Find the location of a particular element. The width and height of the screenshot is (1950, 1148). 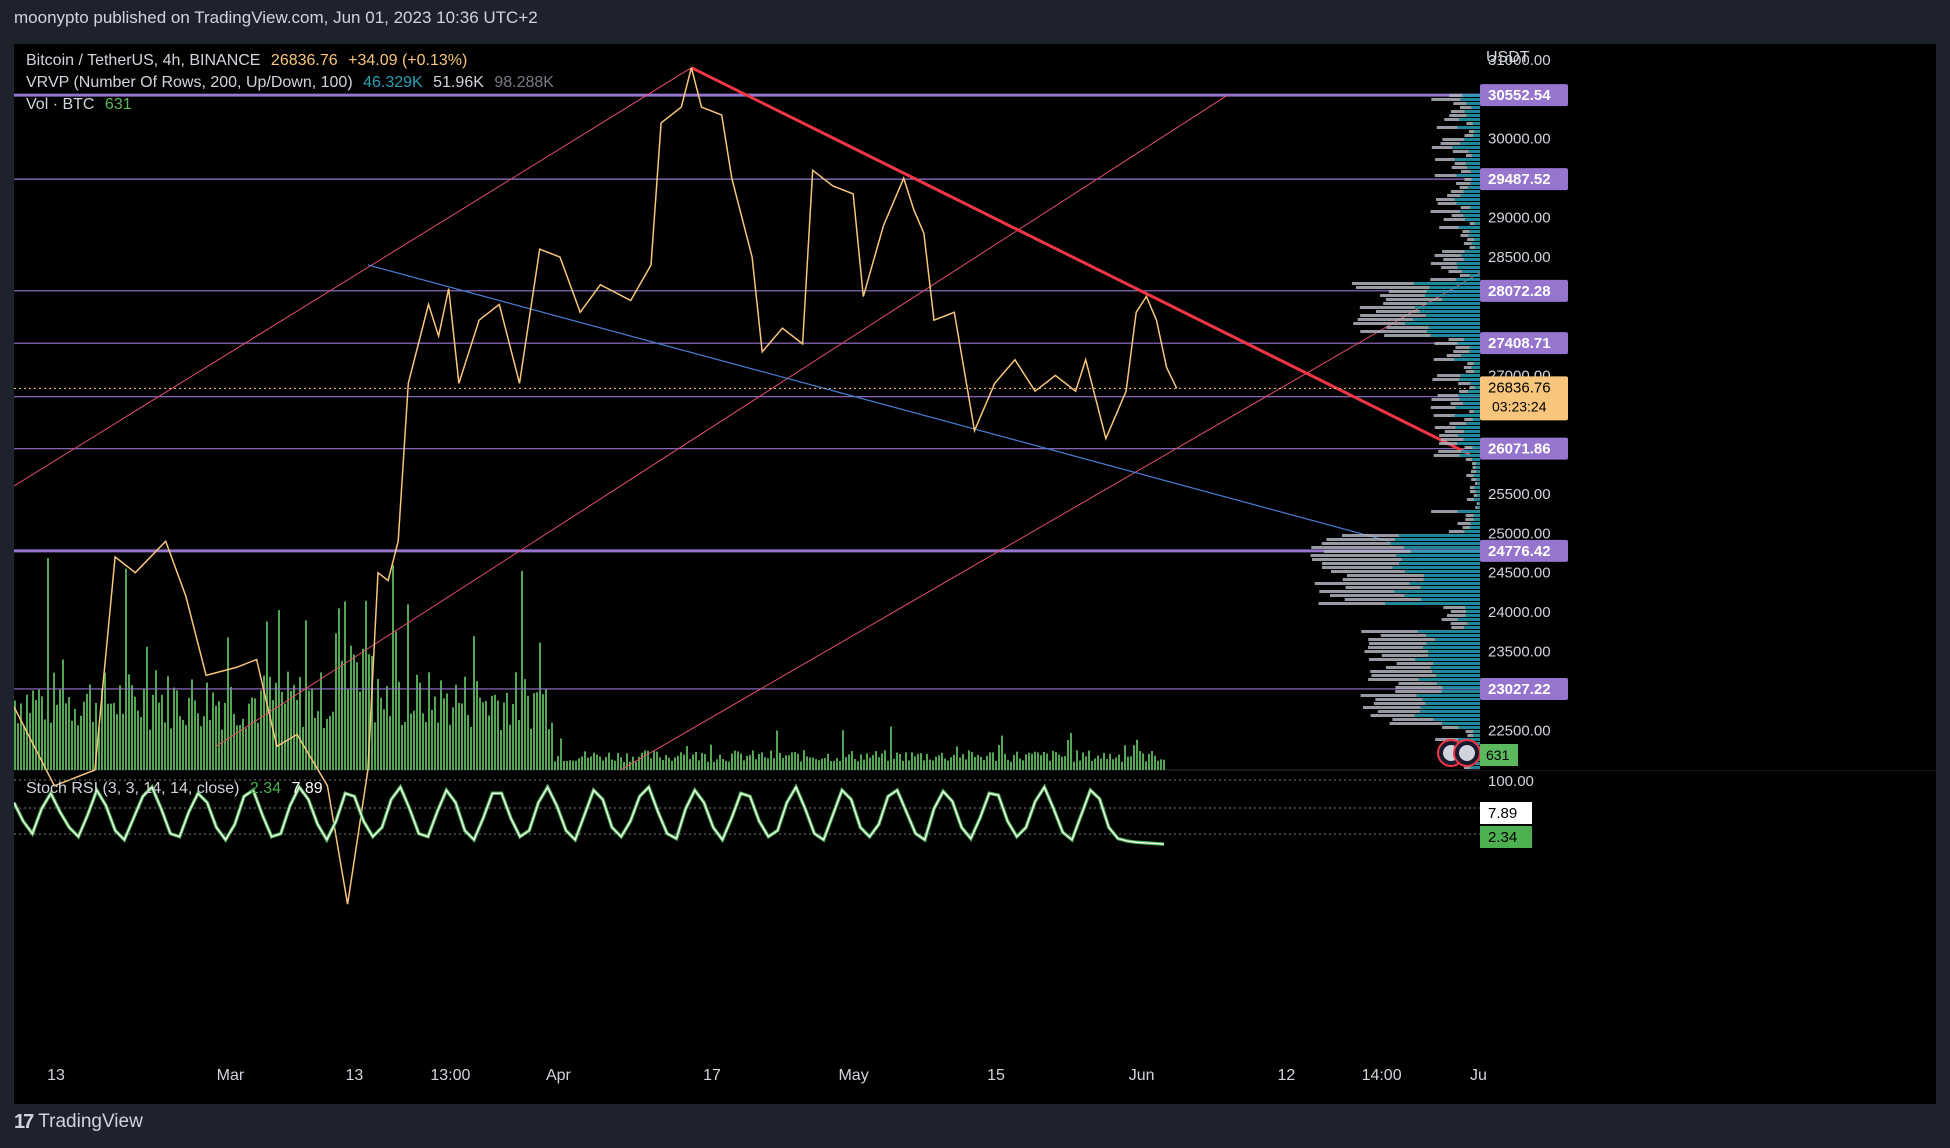

price-axis-tick: 24500.00 is located at coordinates (1519, 573).